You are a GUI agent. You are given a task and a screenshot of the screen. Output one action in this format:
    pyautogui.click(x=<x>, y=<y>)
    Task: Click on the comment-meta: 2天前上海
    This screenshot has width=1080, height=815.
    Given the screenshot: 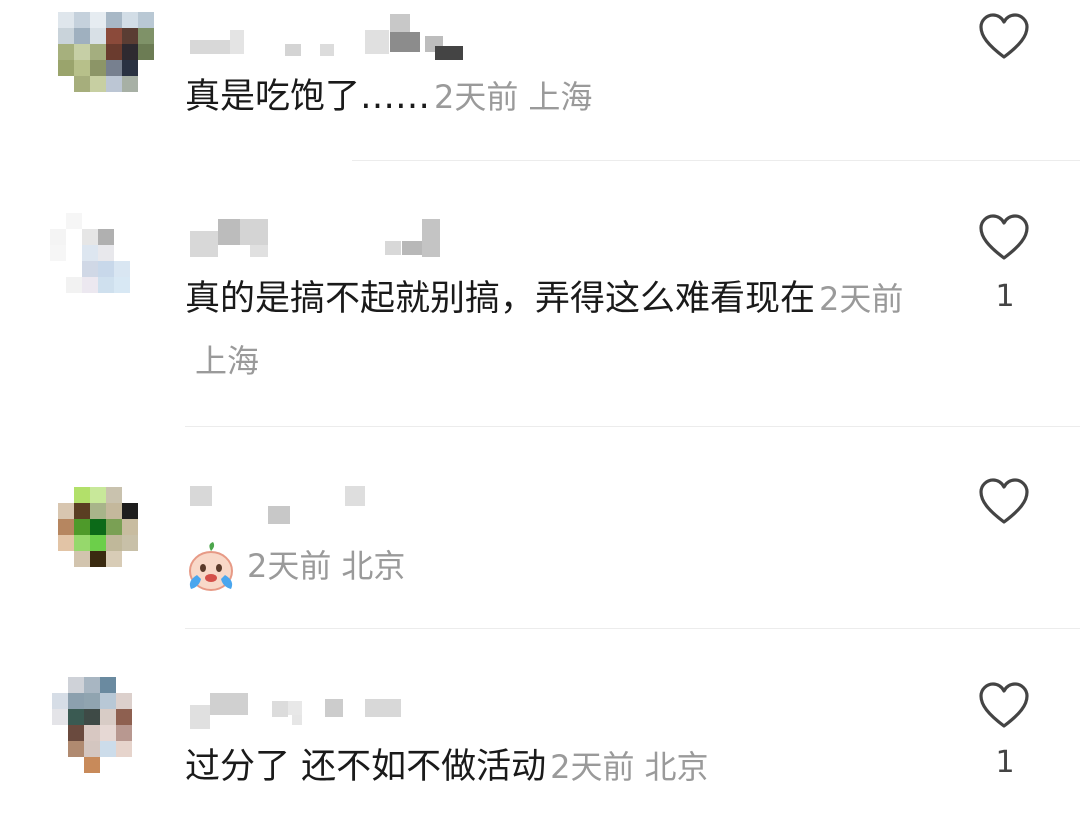 What is the action you would take?
    pyautogui.click(x=513, y=97)
    